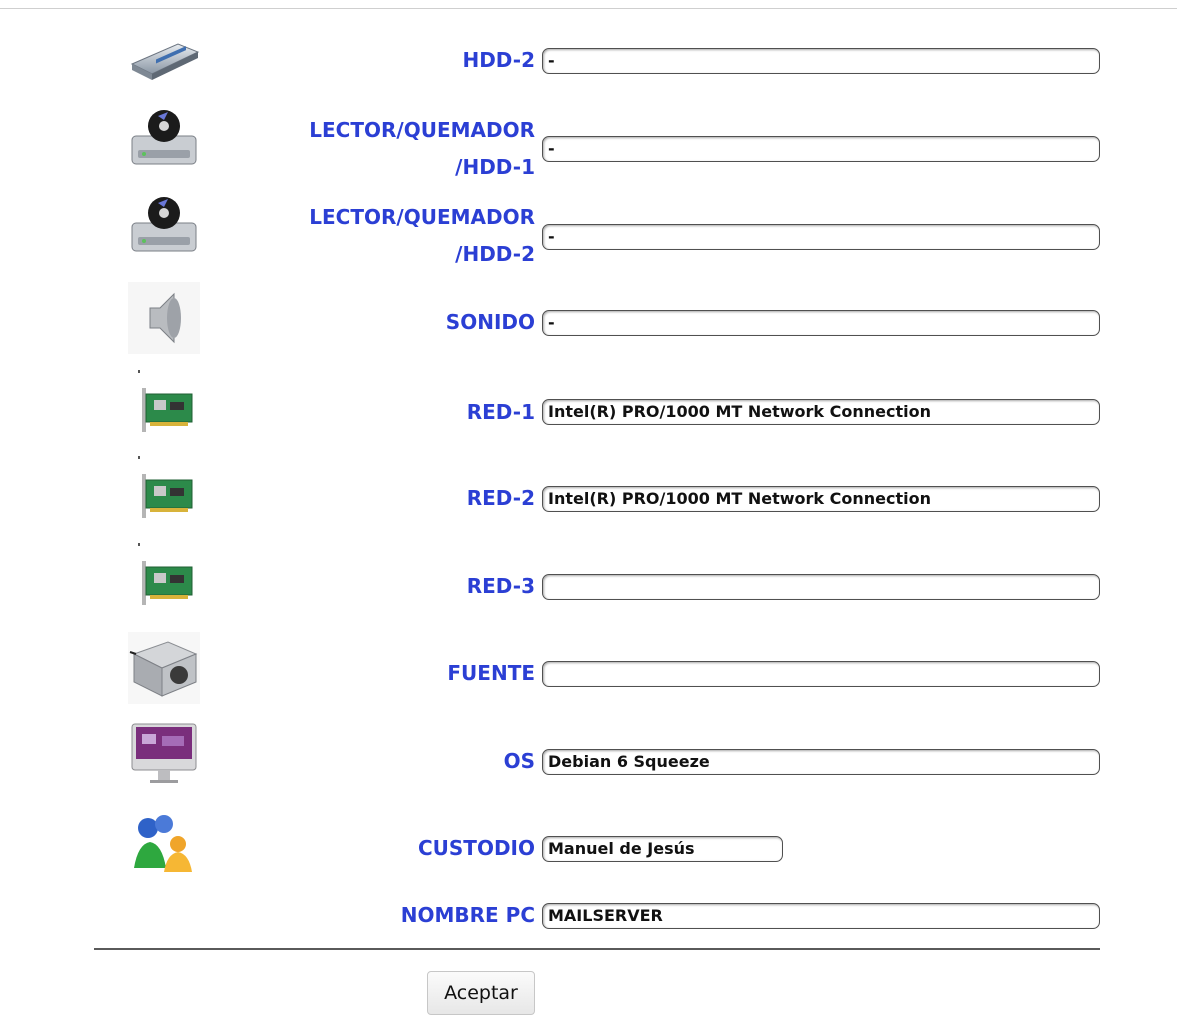  Describe the element at coordinates (481, 993) in the screenshot. I see `aceptar-button: Aceptar` at that location.